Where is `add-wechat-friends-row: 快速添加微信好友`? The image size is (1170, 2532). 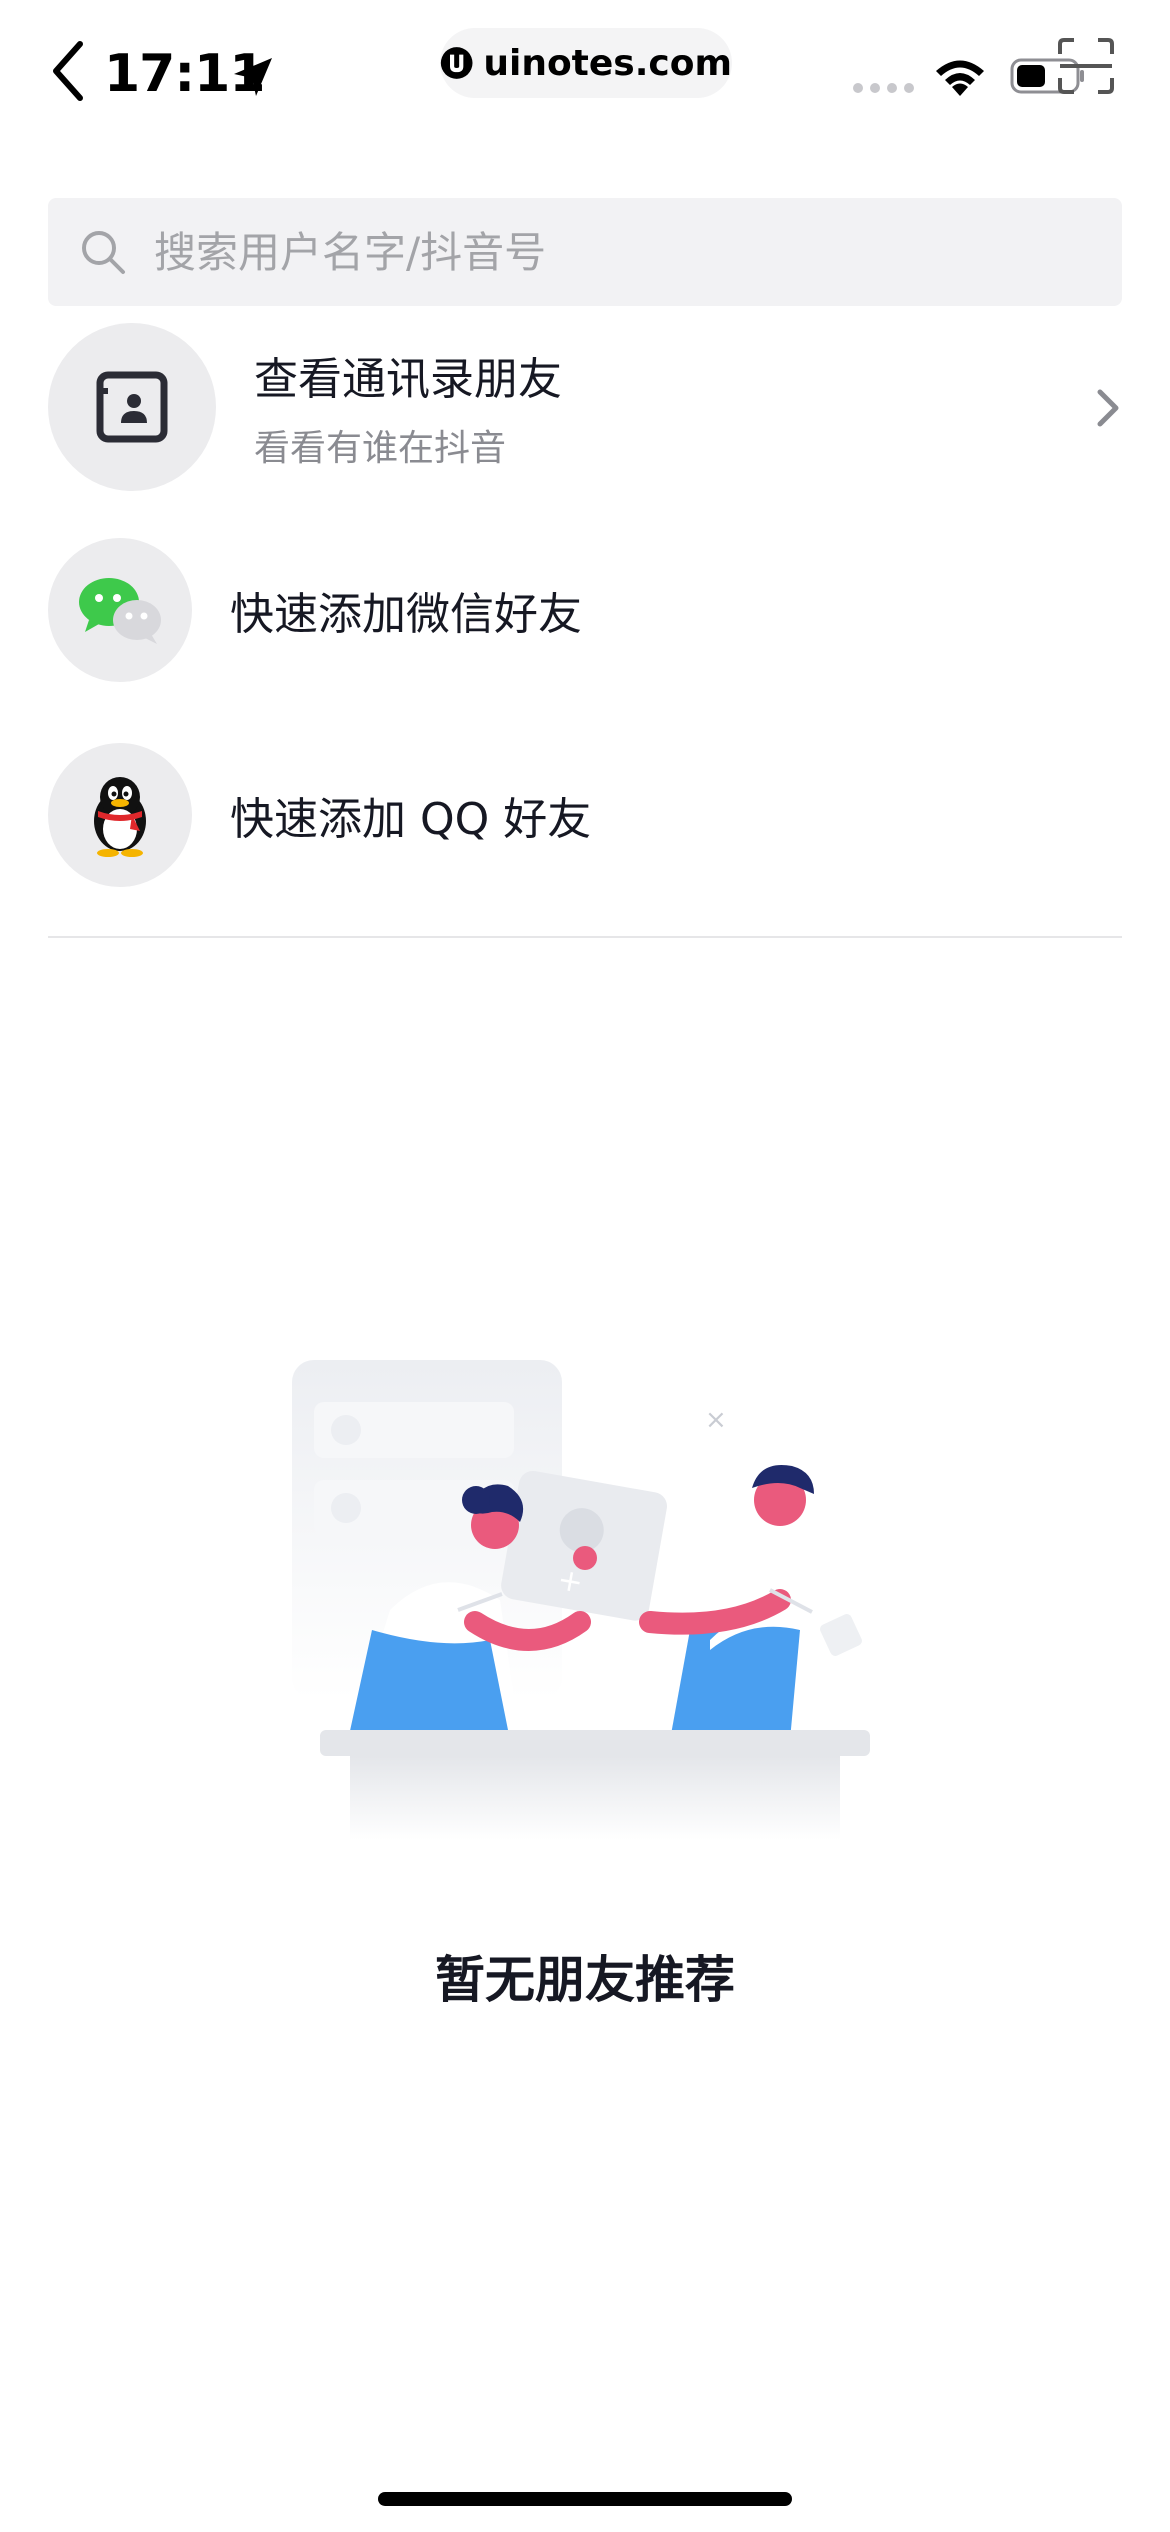 add-wechat-friends-row: 快速添加微信好友 is located at coordinates (585, 610).